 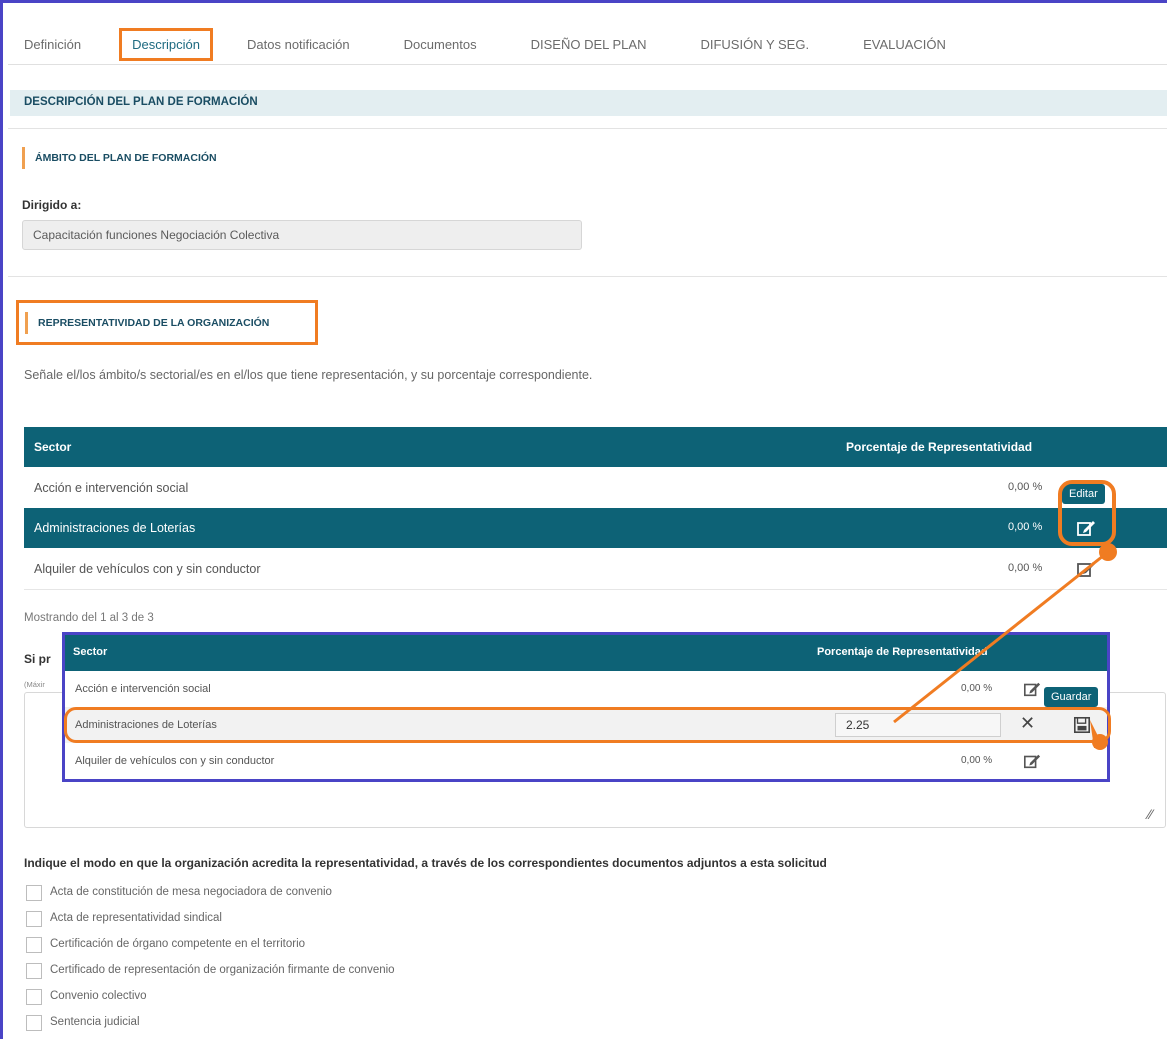 What do you see at coordinates (98, 996) in the screenshot?
I see `checkbox-label: Convenio colectivo` at bounding box center [98, 996].